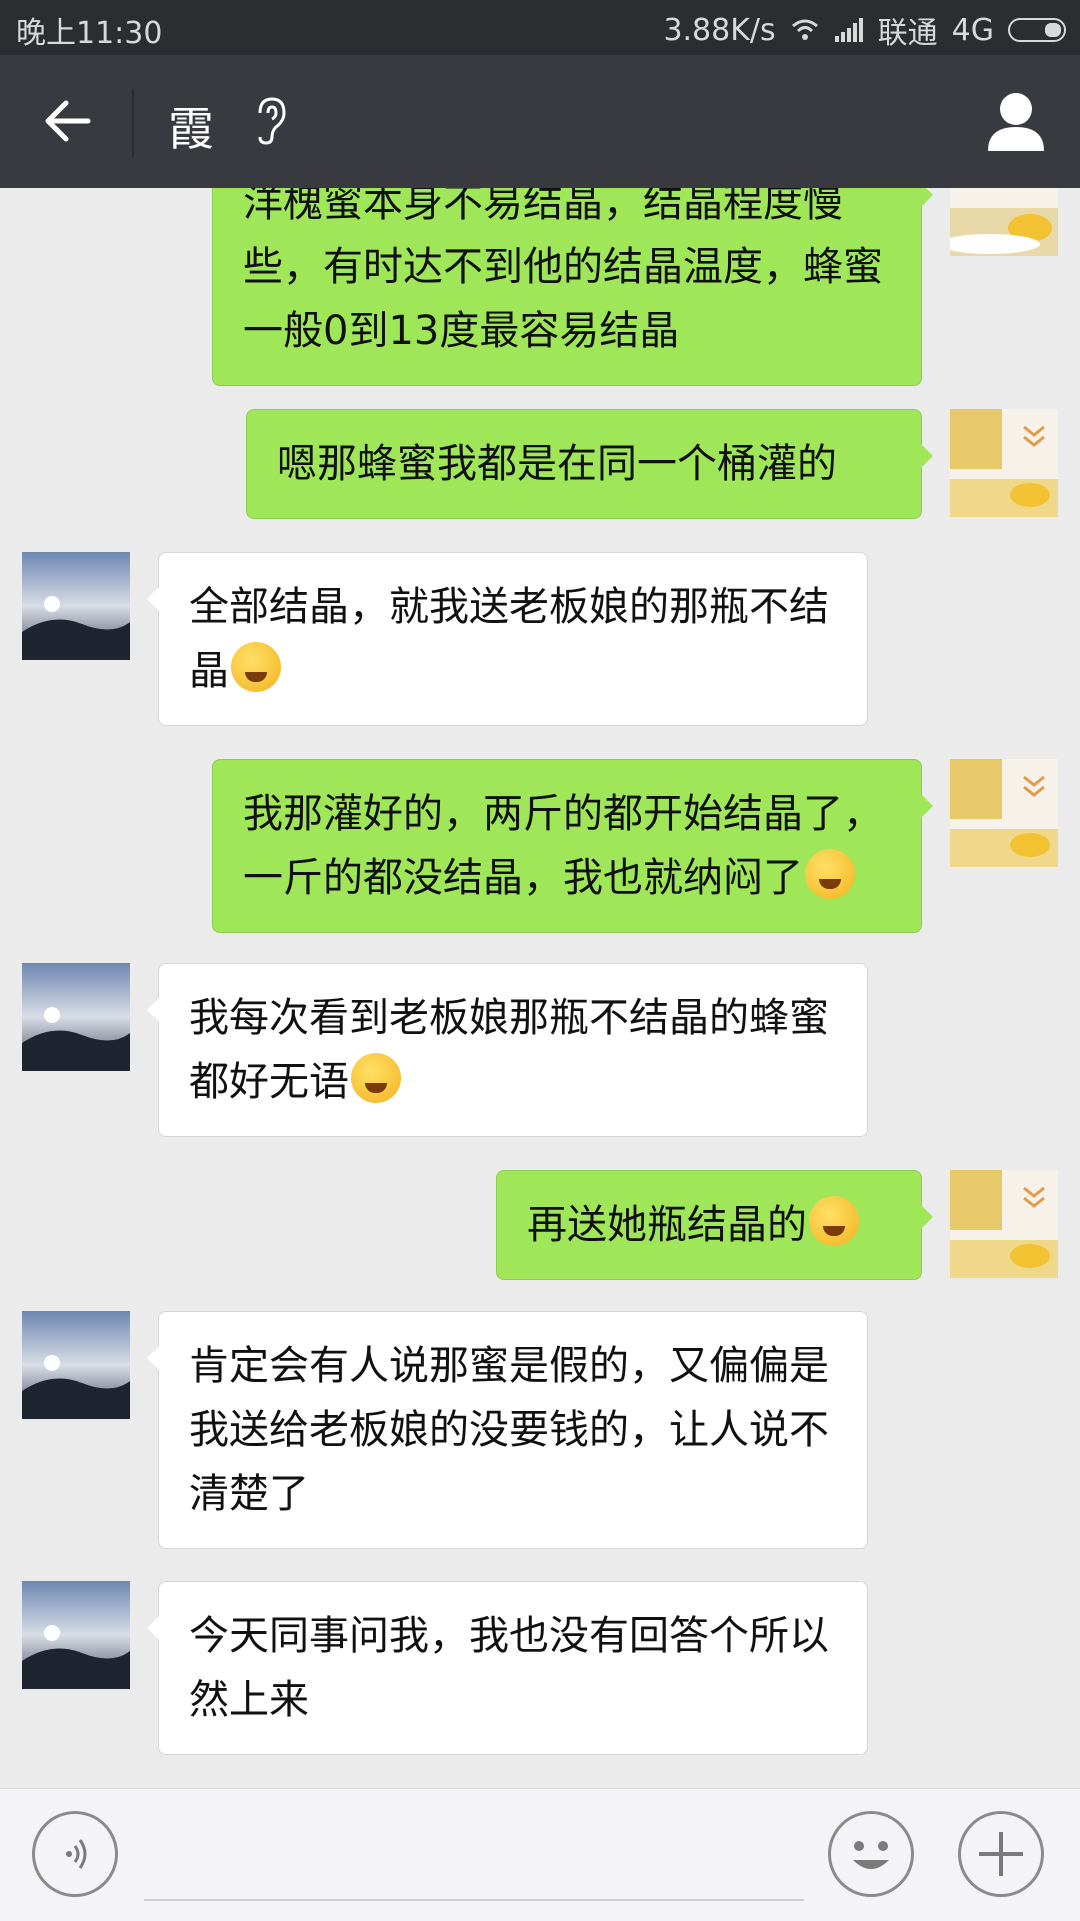 The width and height of the screenshot is (1080, 1921). What do you see at coordinates (848, 30) in the screenshot?
I see `signal-icon` at bounding box center [848, 30].